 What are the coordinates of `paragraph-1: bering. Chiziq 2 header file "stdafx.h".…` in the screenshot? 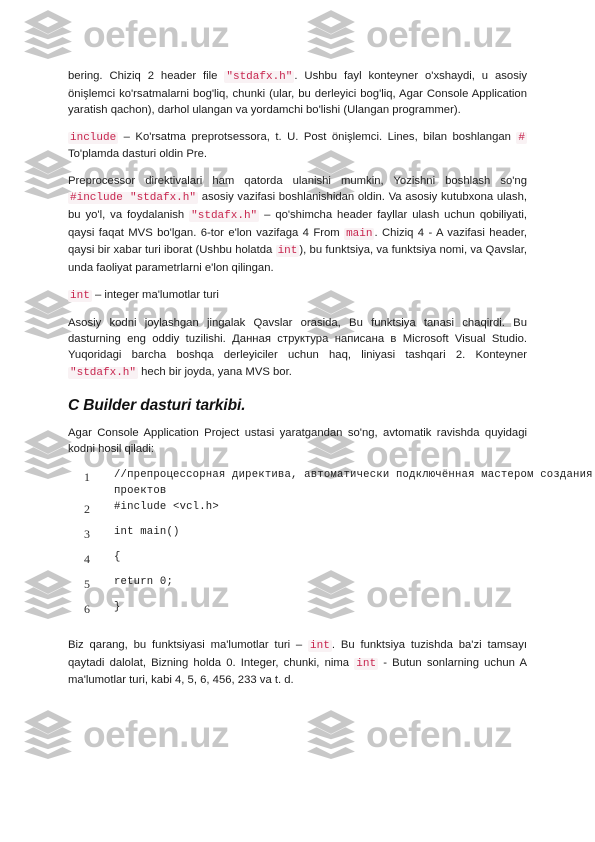 It's located at (297, 93).